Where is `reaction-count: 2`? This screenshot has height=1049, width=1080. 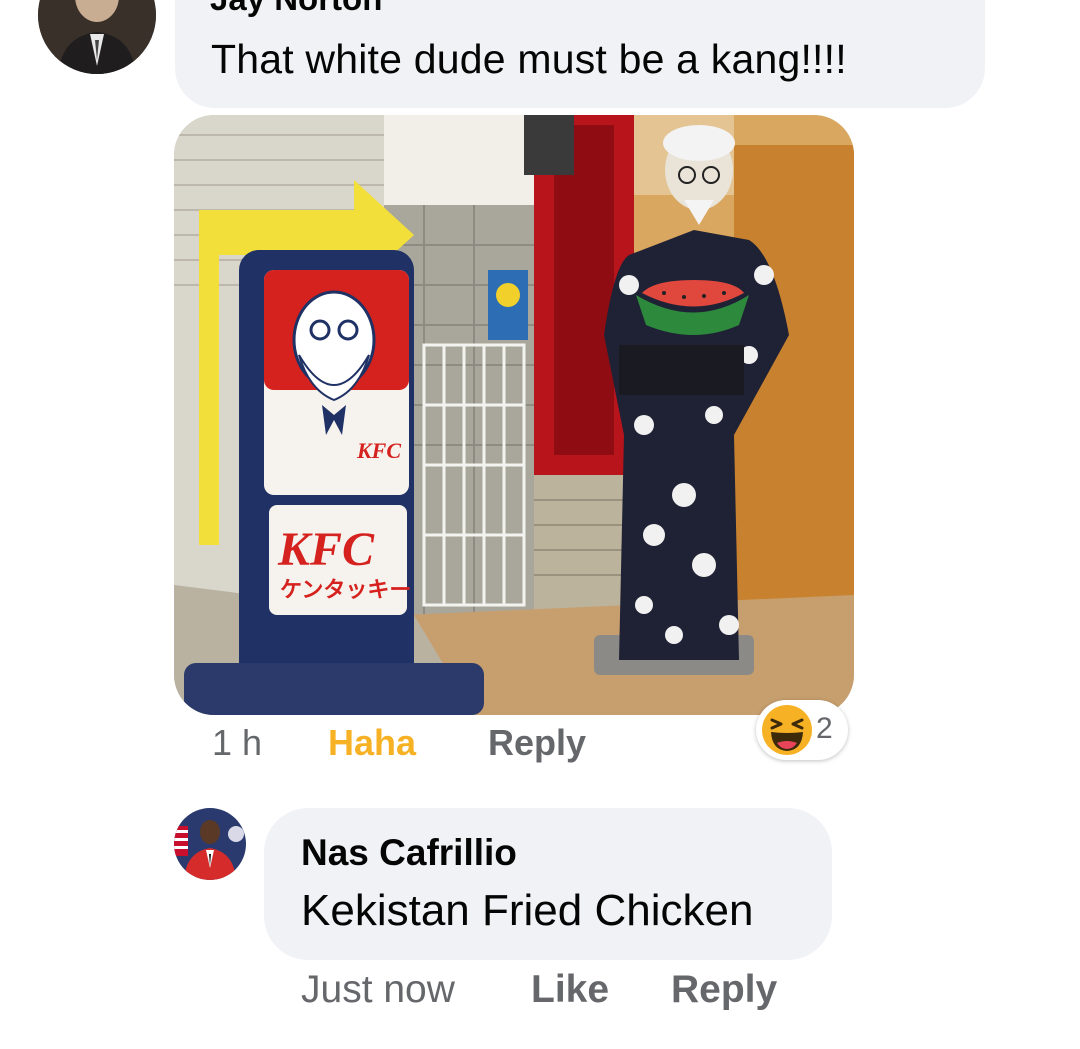 reaction-count: 2 is located at coordinates (824, 728).